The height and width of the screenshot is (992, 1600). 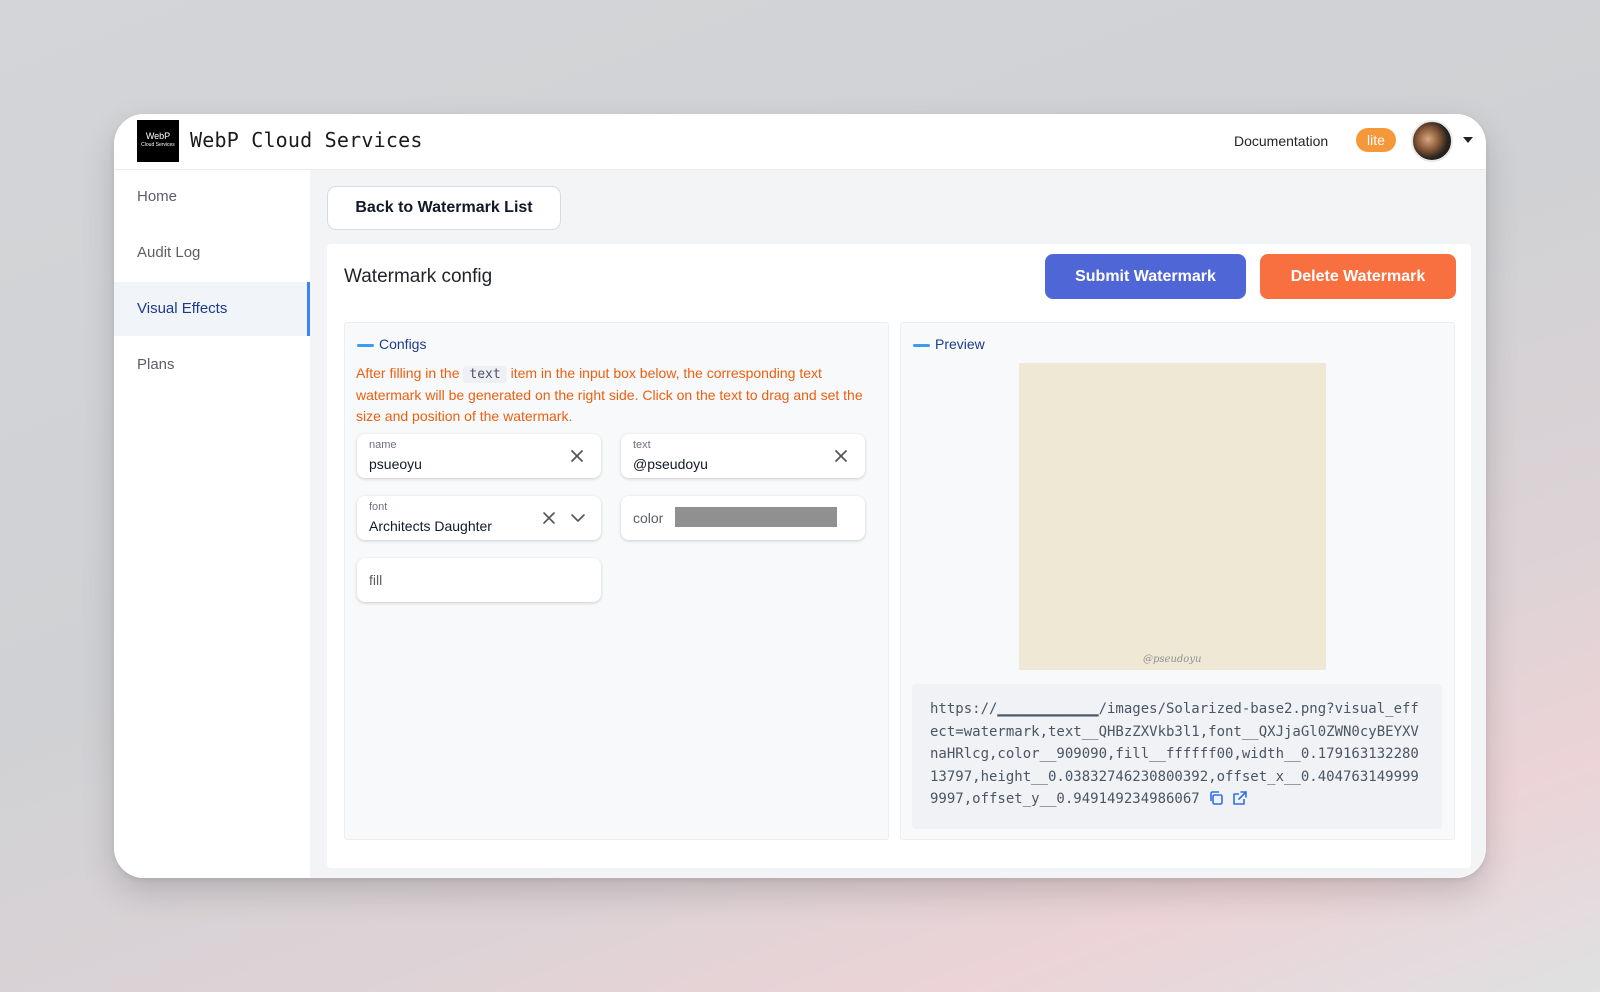 I want to click on clear-name-icon, so click(x=577, y=456).